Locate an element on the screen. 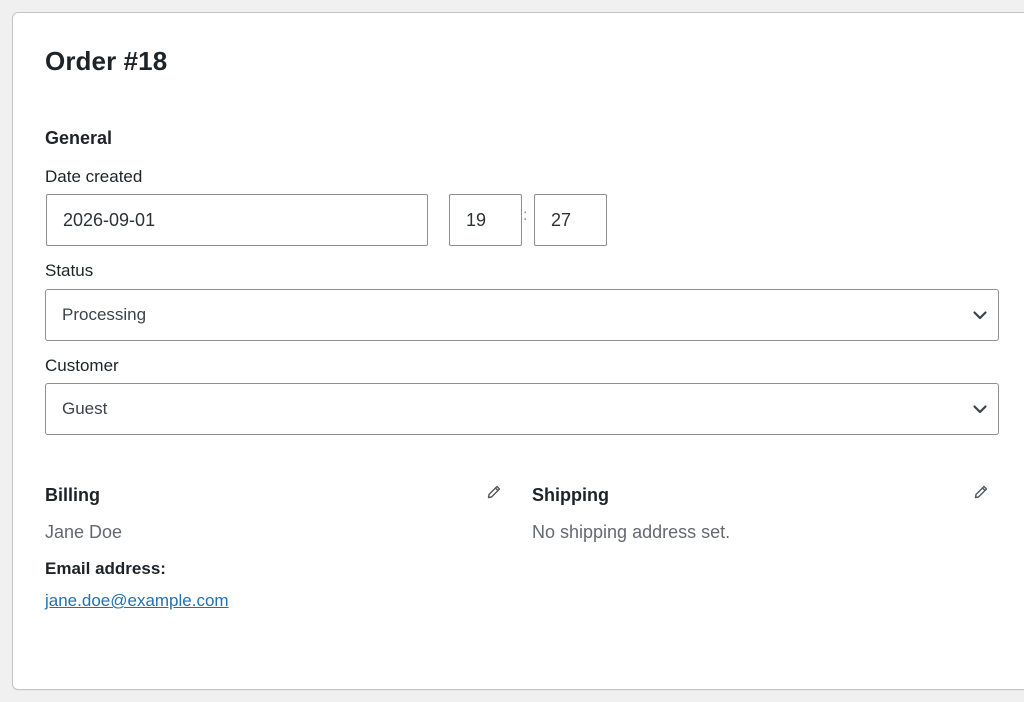 Image resolution: width=1024 pixels, height=702 pixels. date-created-input is located at coordinates (237, 220).